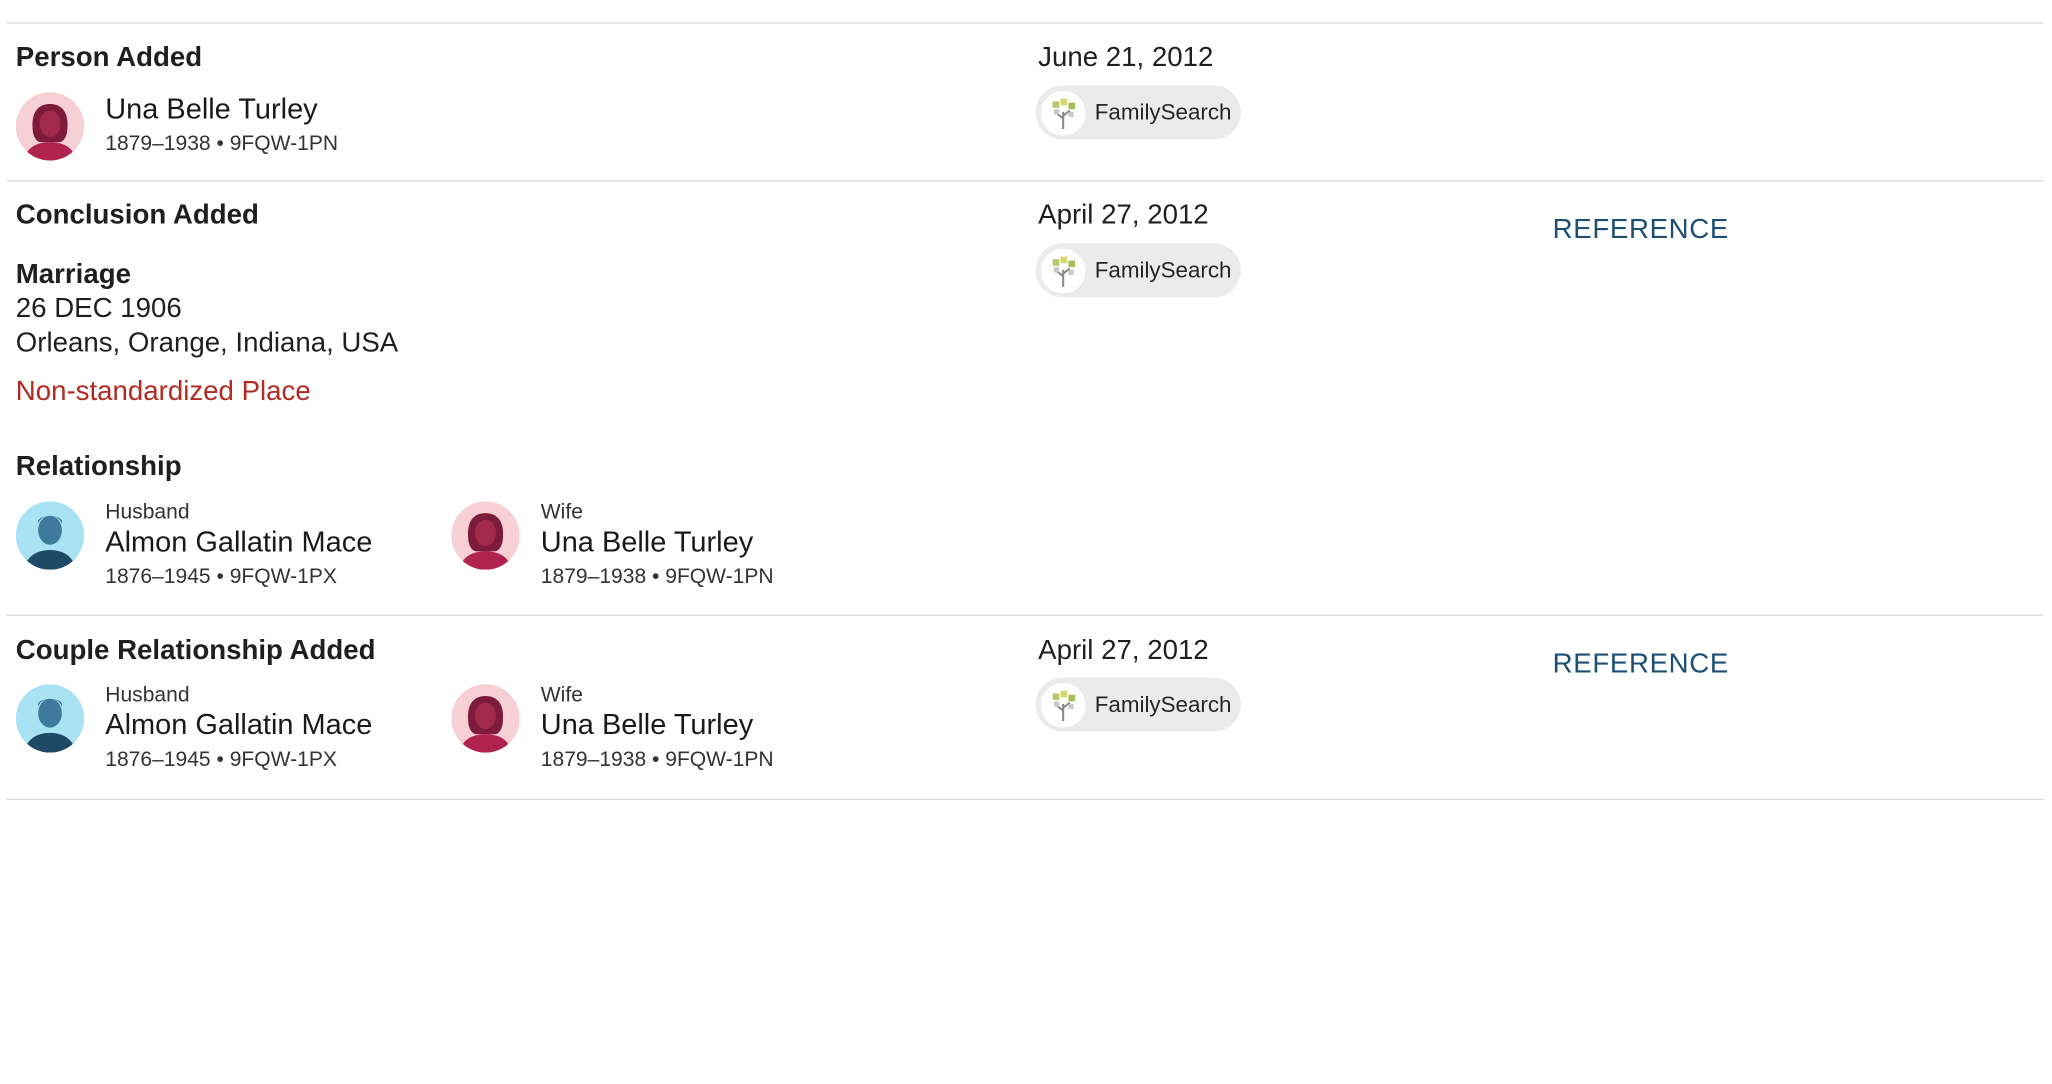 This screenshot has width=2052, height=1084. What do you see at coordinates (73, 274) in the screenshot?
I see `fact-type: Marriage` at bounding box center [73, 274].